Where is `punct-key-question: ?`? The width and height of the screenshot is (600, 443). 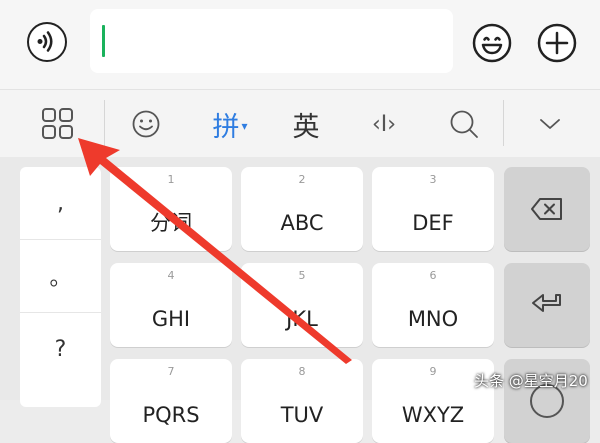 punct-key-question: ? is located at coordinates (60, 349).